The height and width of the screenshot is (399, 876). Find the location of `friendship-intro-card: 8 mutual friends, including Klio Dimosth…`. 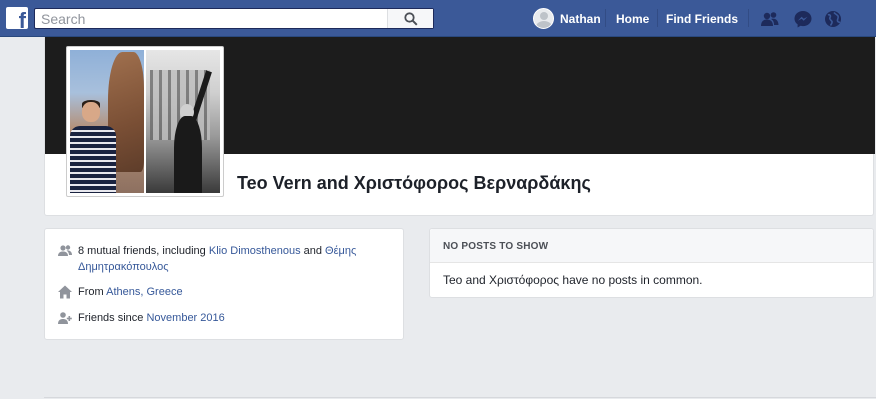

friendship-intro-card: 8 mutual friends, including Klio Dimosth… is located at coordinates (224, 284).